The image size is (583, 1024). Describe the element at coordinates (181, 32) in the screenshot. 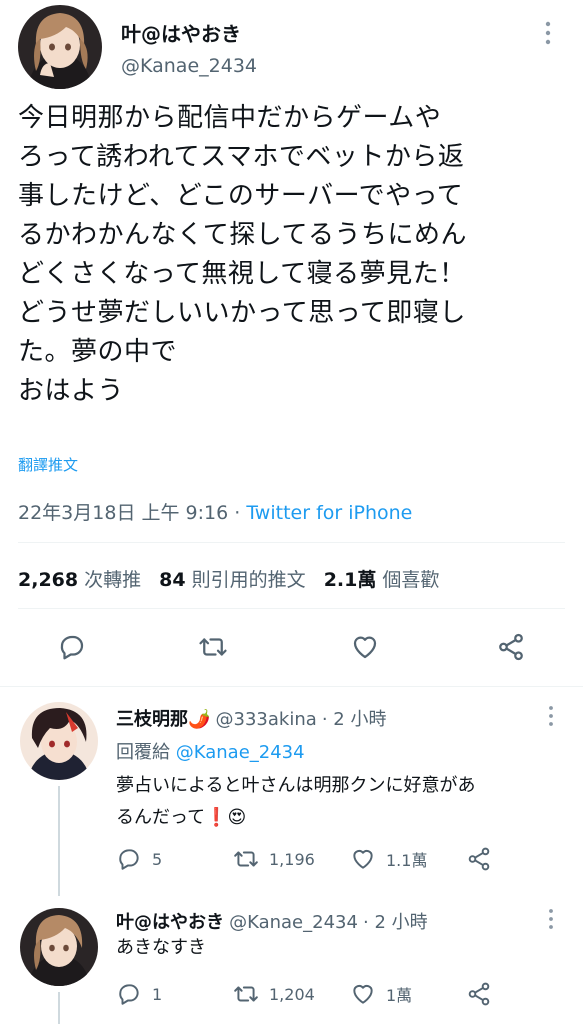

I see `author-name: 叶@はやおき` at that location.